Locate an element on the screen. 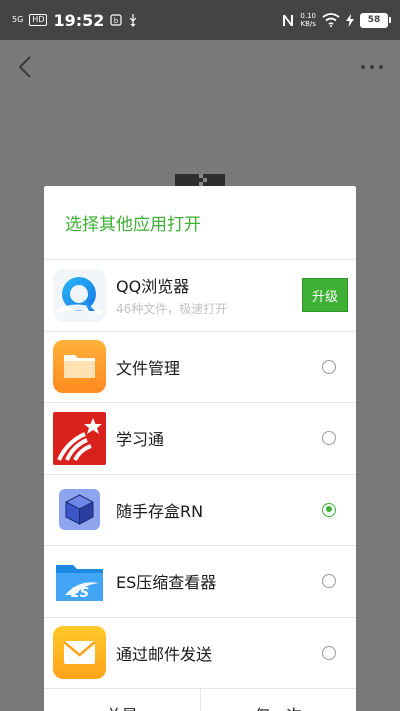 The height and width of the screenshot is (711, 400). app-text: 文件管理 is located at coordinates (148, 367).